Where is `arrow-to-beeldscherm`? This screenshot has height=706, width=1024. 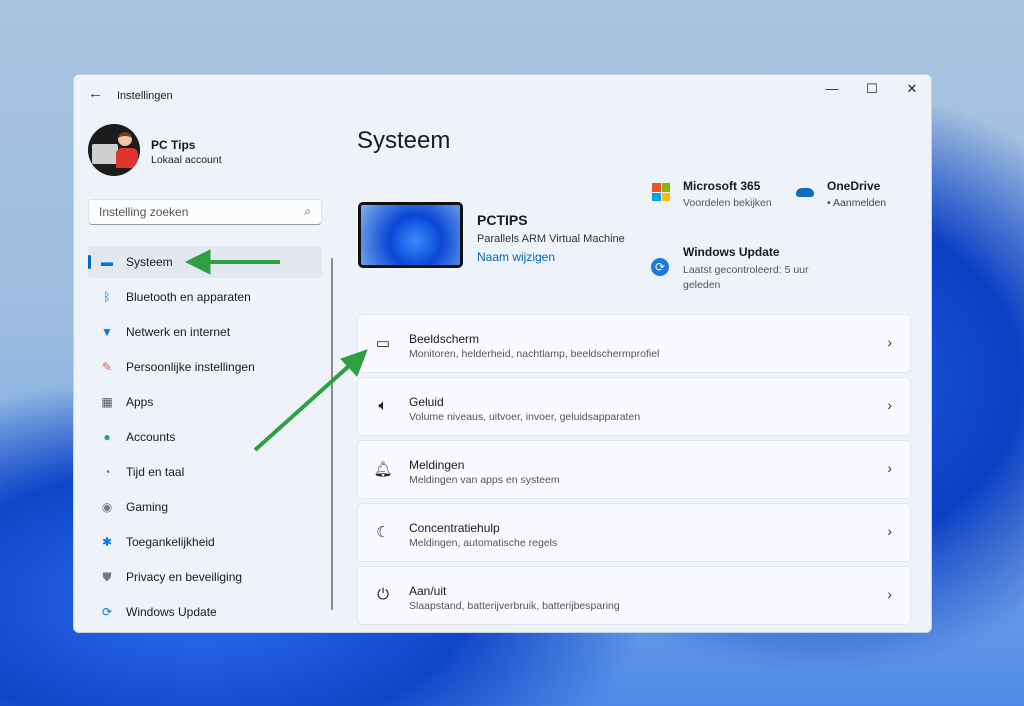
arrow-to-beeldscherm is located at coordinates (310, 400).